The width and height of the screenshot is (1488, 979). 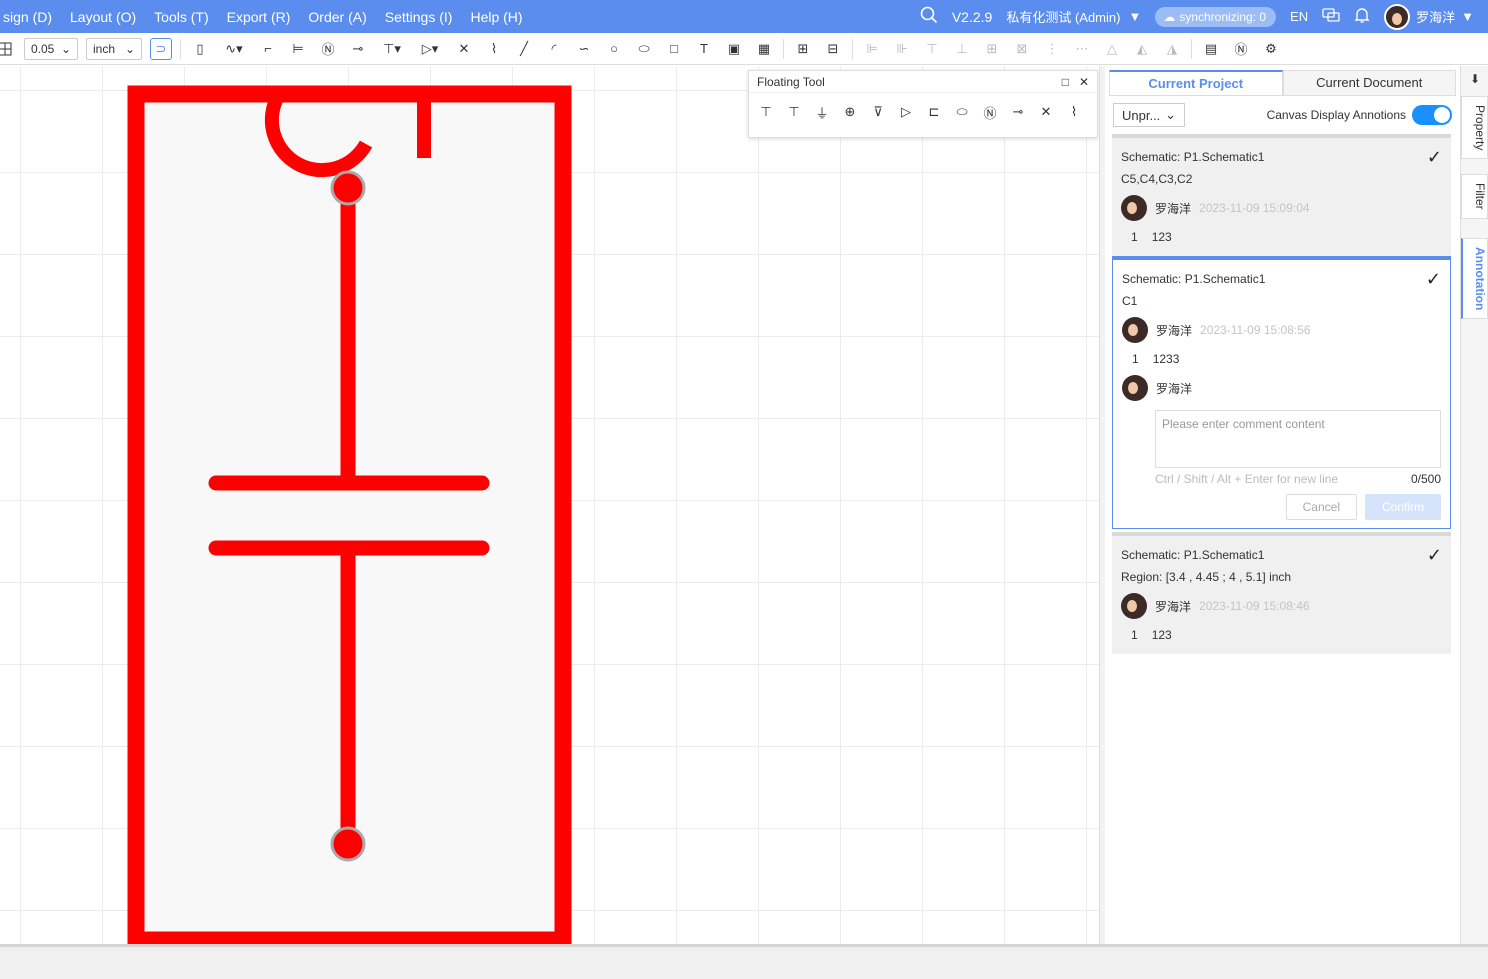 I want to click on unit-select: inch ⌄, so click(x=114, y=48).